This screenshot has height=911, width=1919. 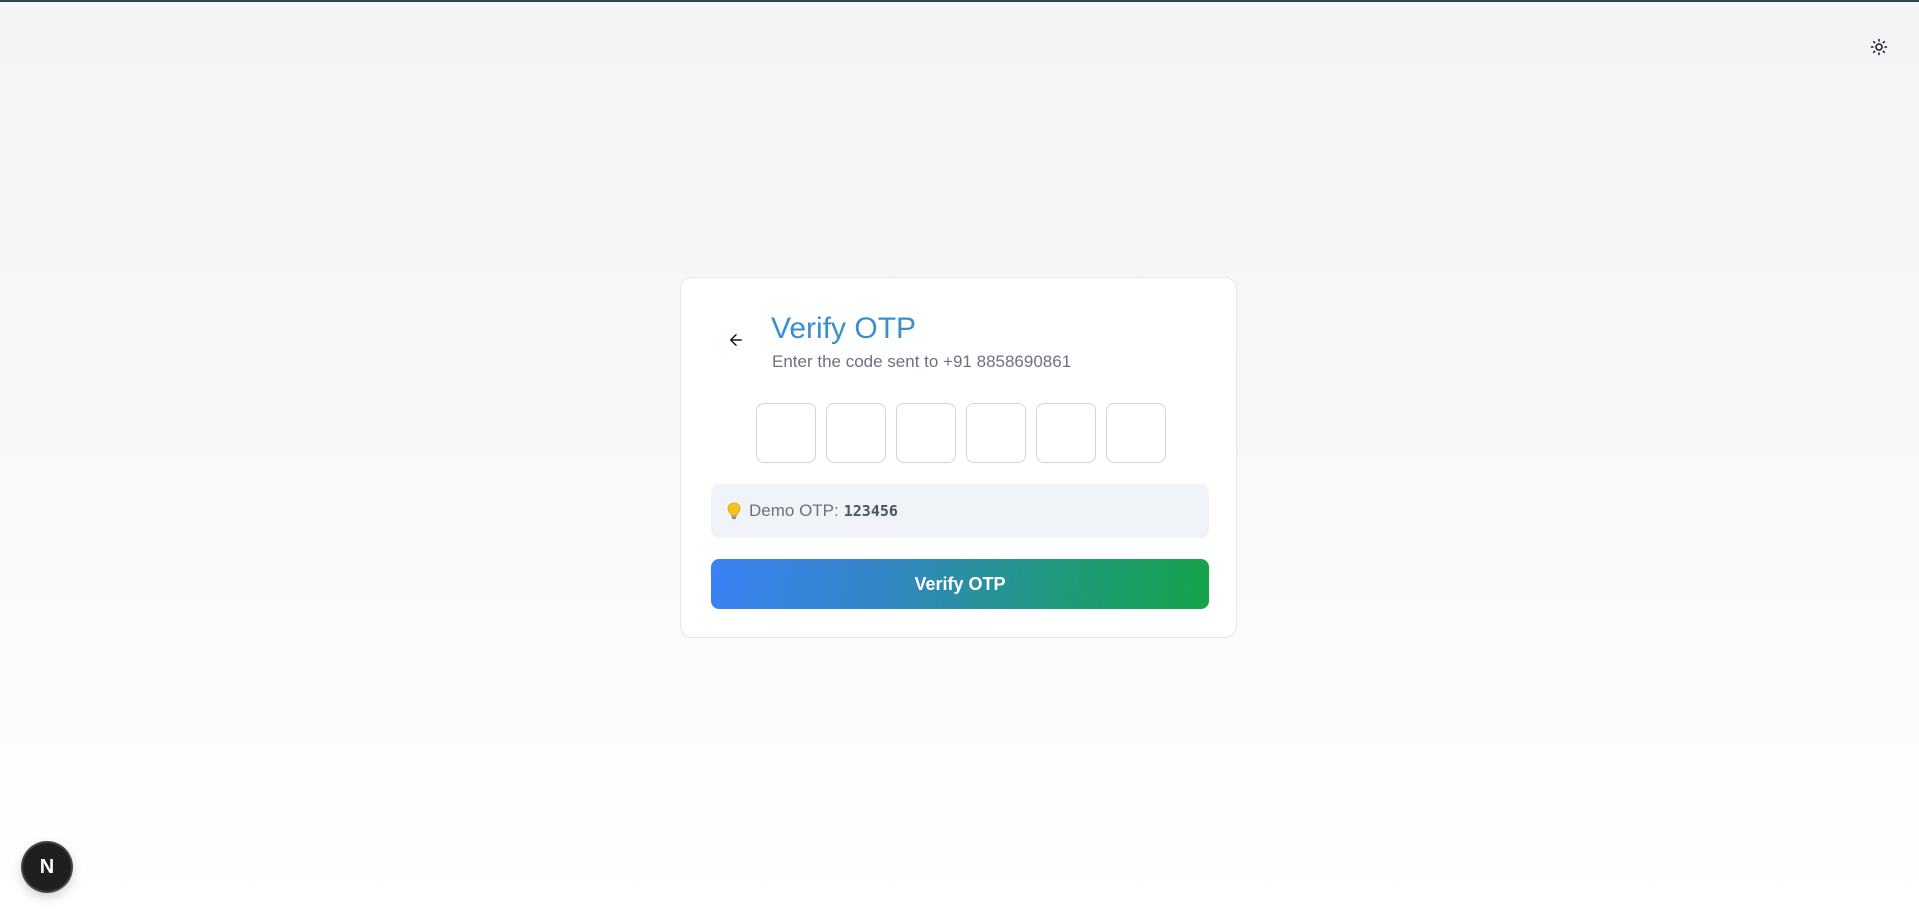 I want to click on demo-otp-label: Demo OTP:, so click(x=794, y=510).